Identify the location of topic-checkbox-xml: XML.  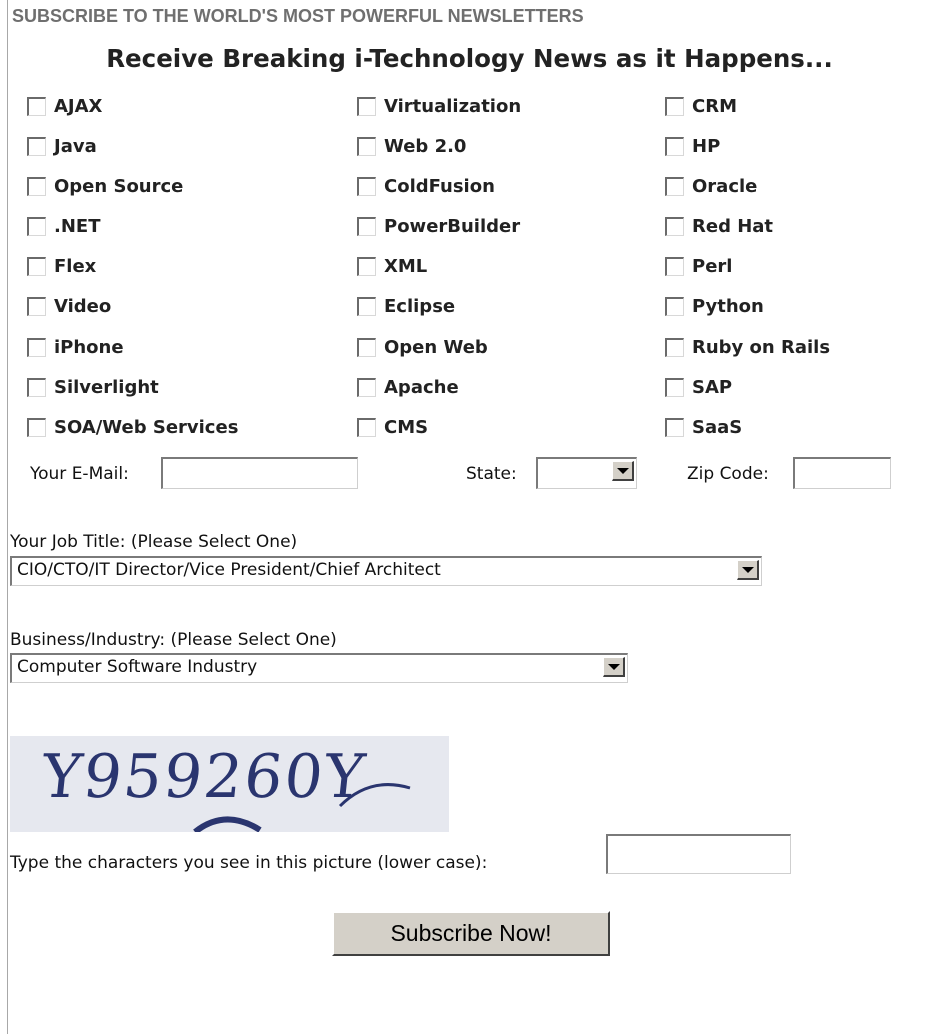
(392, 266).